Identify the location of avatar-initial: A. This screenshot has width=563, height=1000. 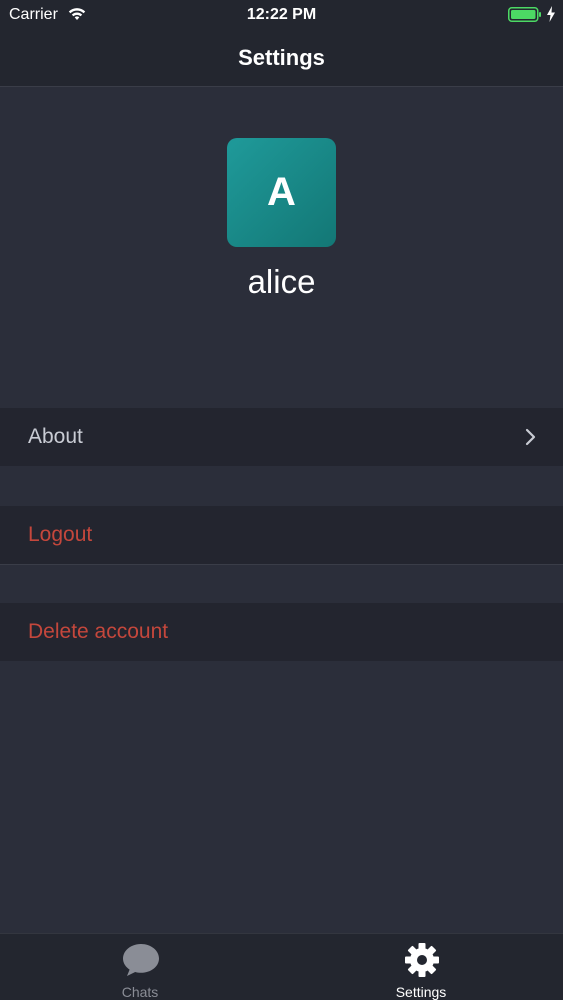
(281, 192).